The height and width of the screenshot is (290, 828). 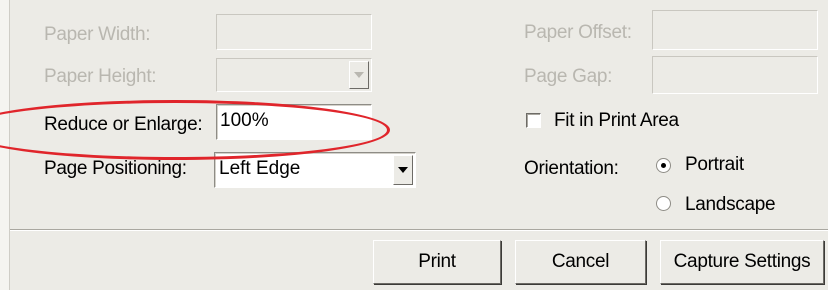 I want to click on paper-width-input, so click(x=294, y=32).